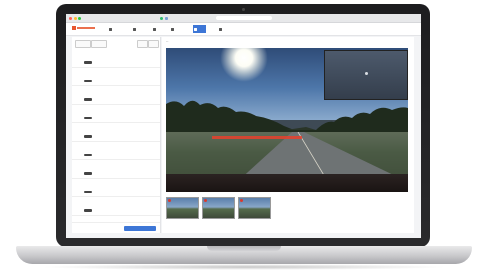  I want to click on nav-item-fleet, so click(157, 29).